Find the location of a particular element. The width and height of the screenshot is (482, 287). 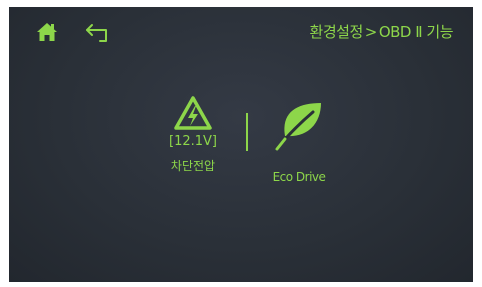

cutoff-voltage-button: [12.1V] 차단전압 is located at coordinates (193, 134).